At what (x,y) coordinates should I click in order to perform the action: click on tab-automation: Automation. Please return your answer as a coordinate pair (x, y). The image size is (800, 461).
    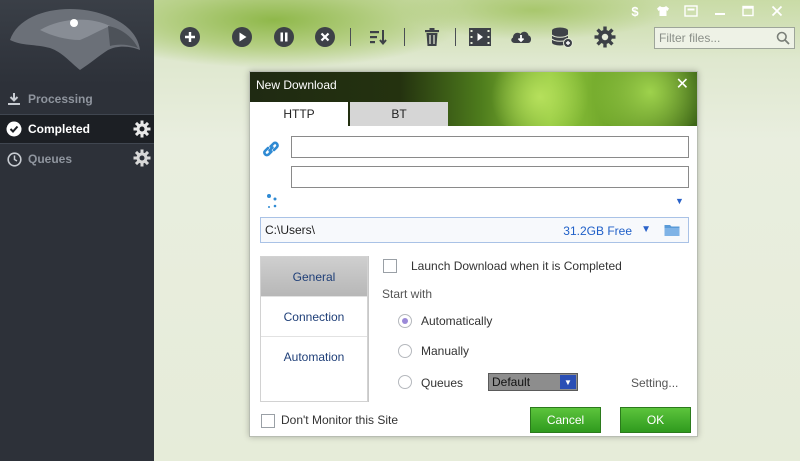
    Looking at the image, I should click on (314, 357).